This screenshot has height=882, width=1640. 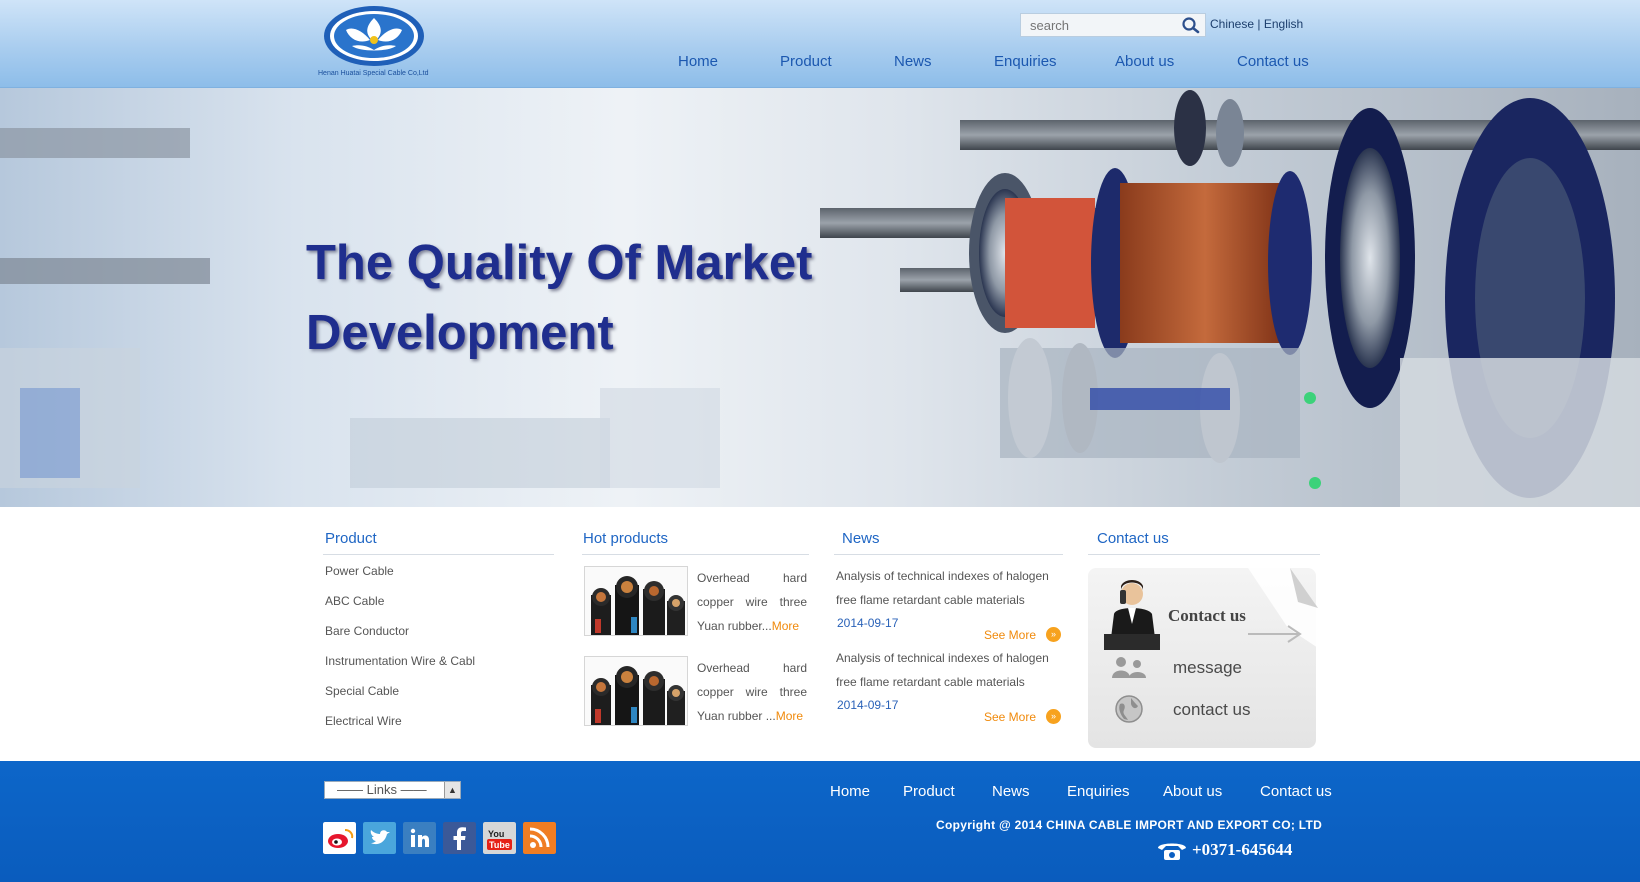 I want to click on linkedin-icon, so click(x=419, y=838).